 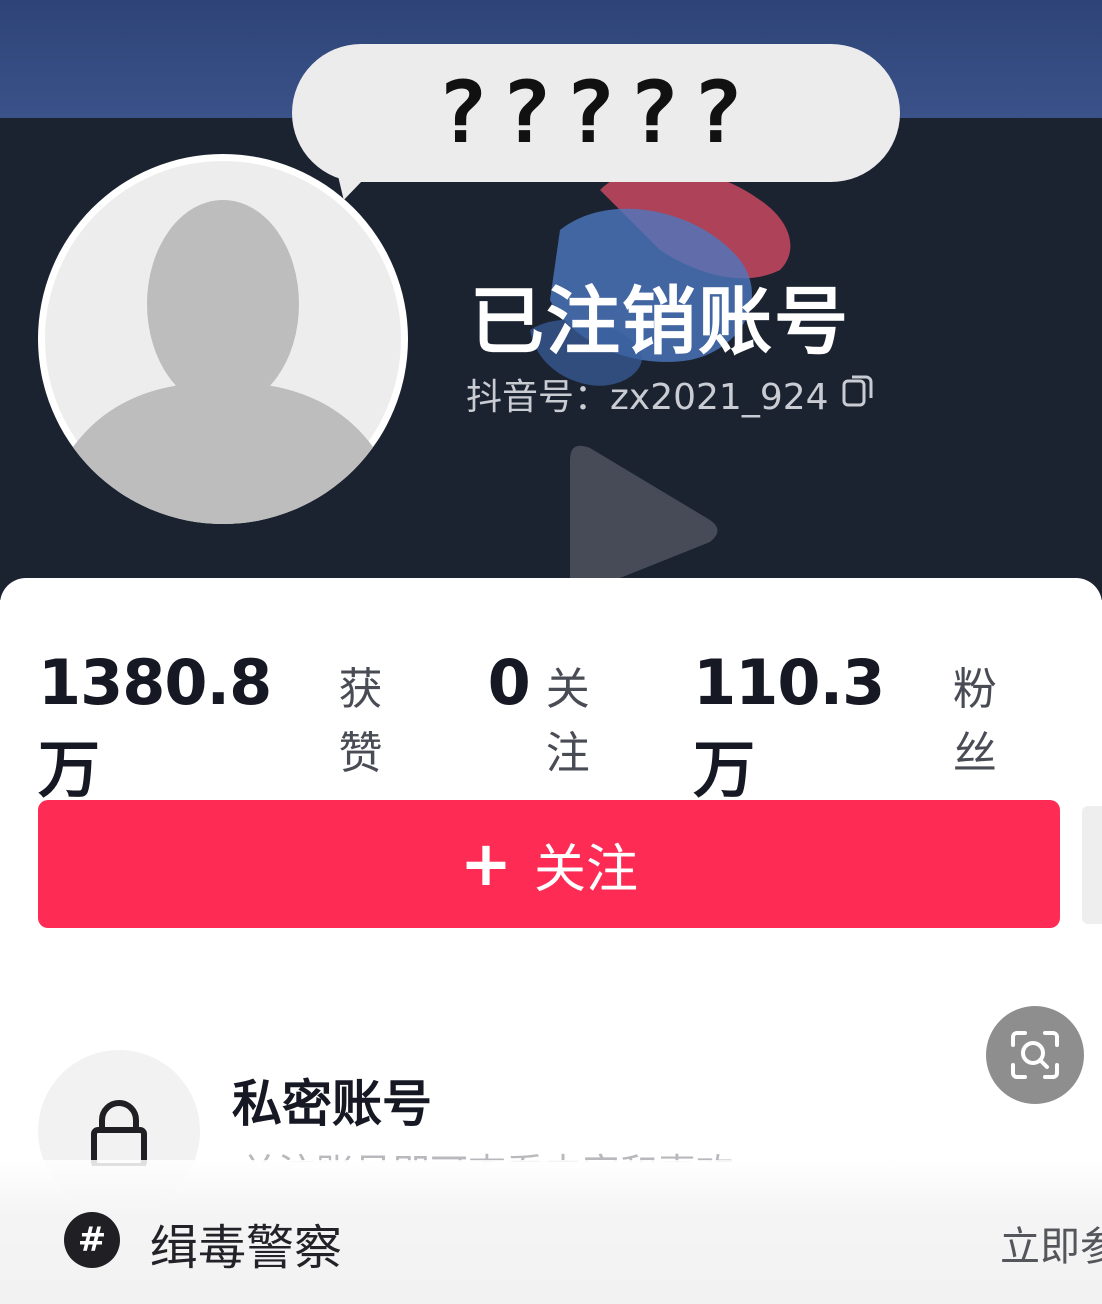 I want to click on secondary-button-edge, so click(x=1092, y=865).